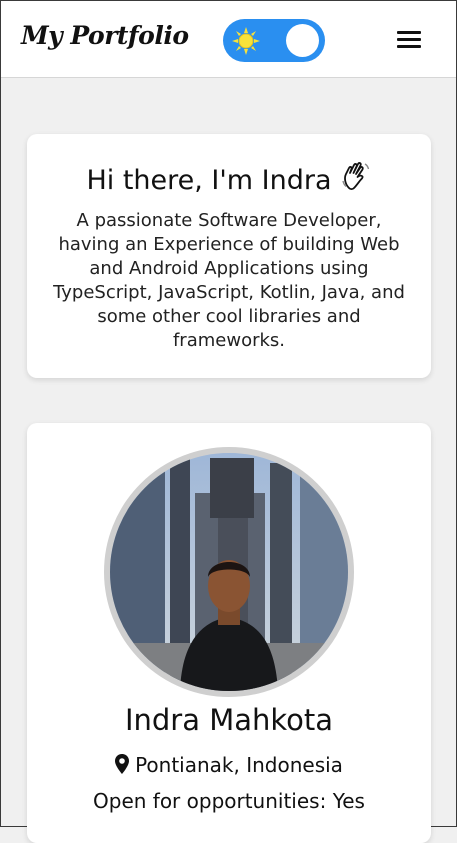  I want to click on greeting-heading: Hi there, I'm Indra, so click(229, 179).